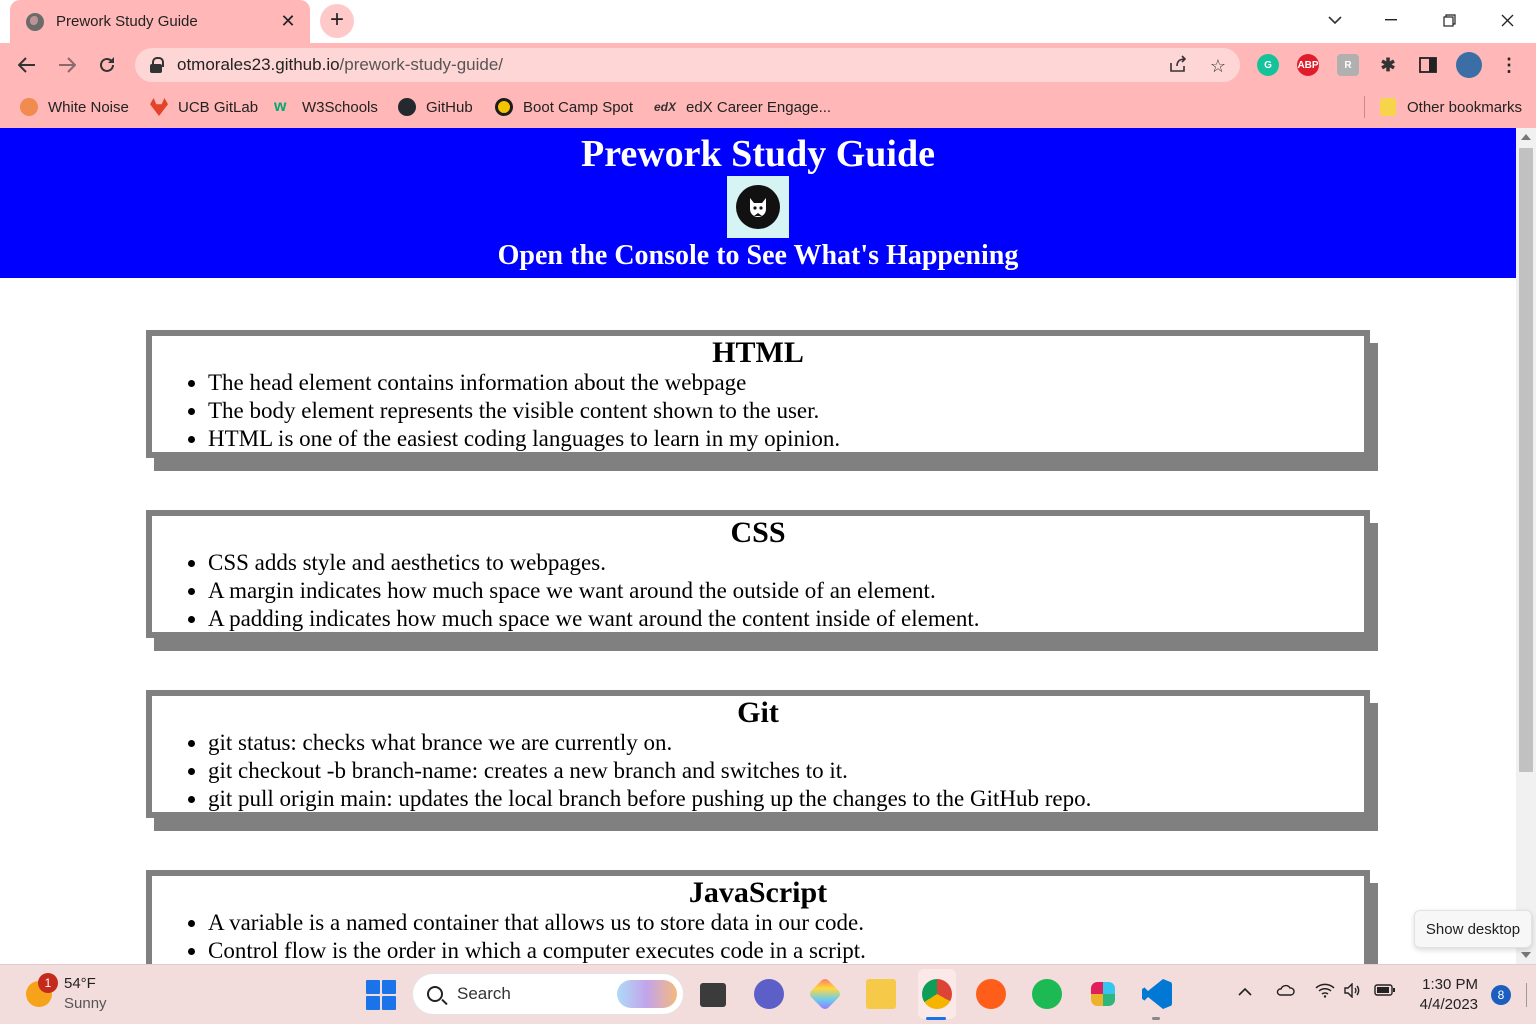 The image size is (1536, 1024). Describe the element at coordinates (35, 21) in the screenshot. I see `globe-icon` at that location.